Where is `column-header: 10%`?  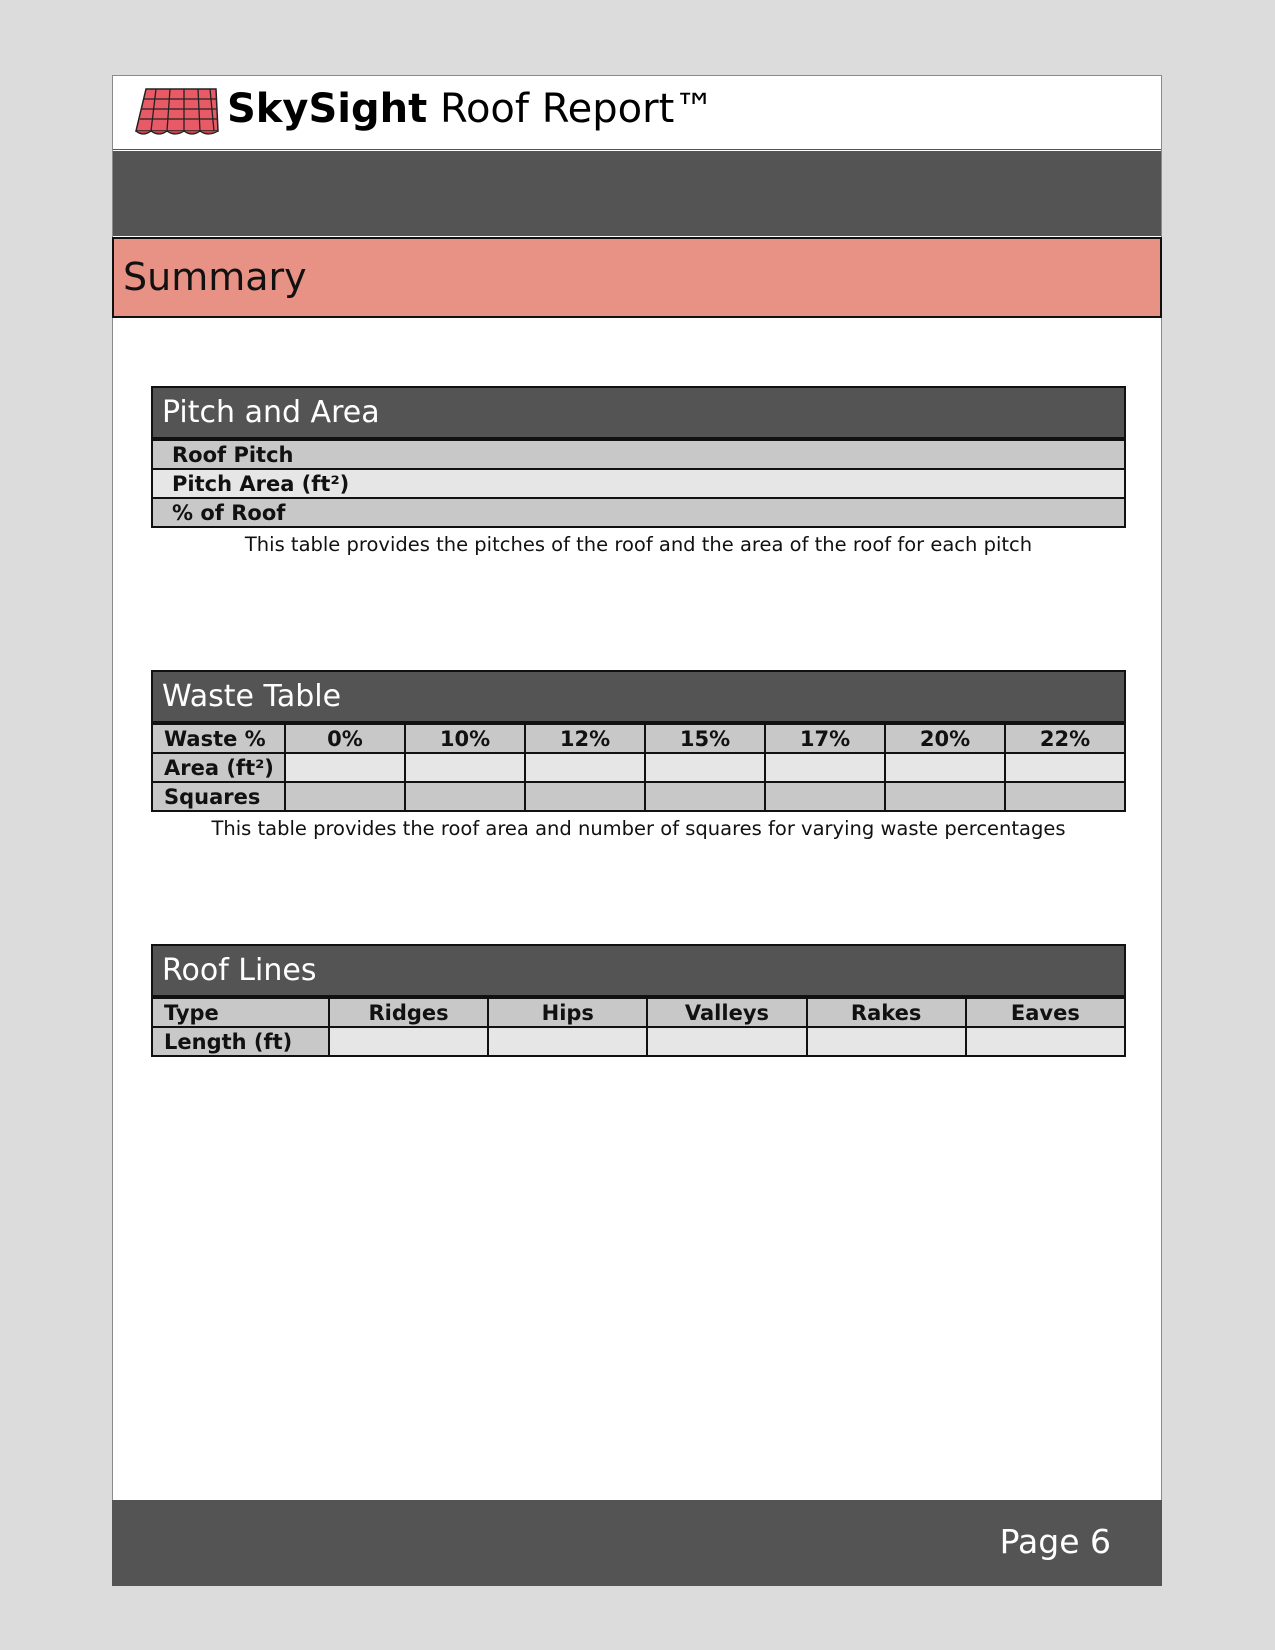 column-header: 10% is located at coordinates (465, 738).